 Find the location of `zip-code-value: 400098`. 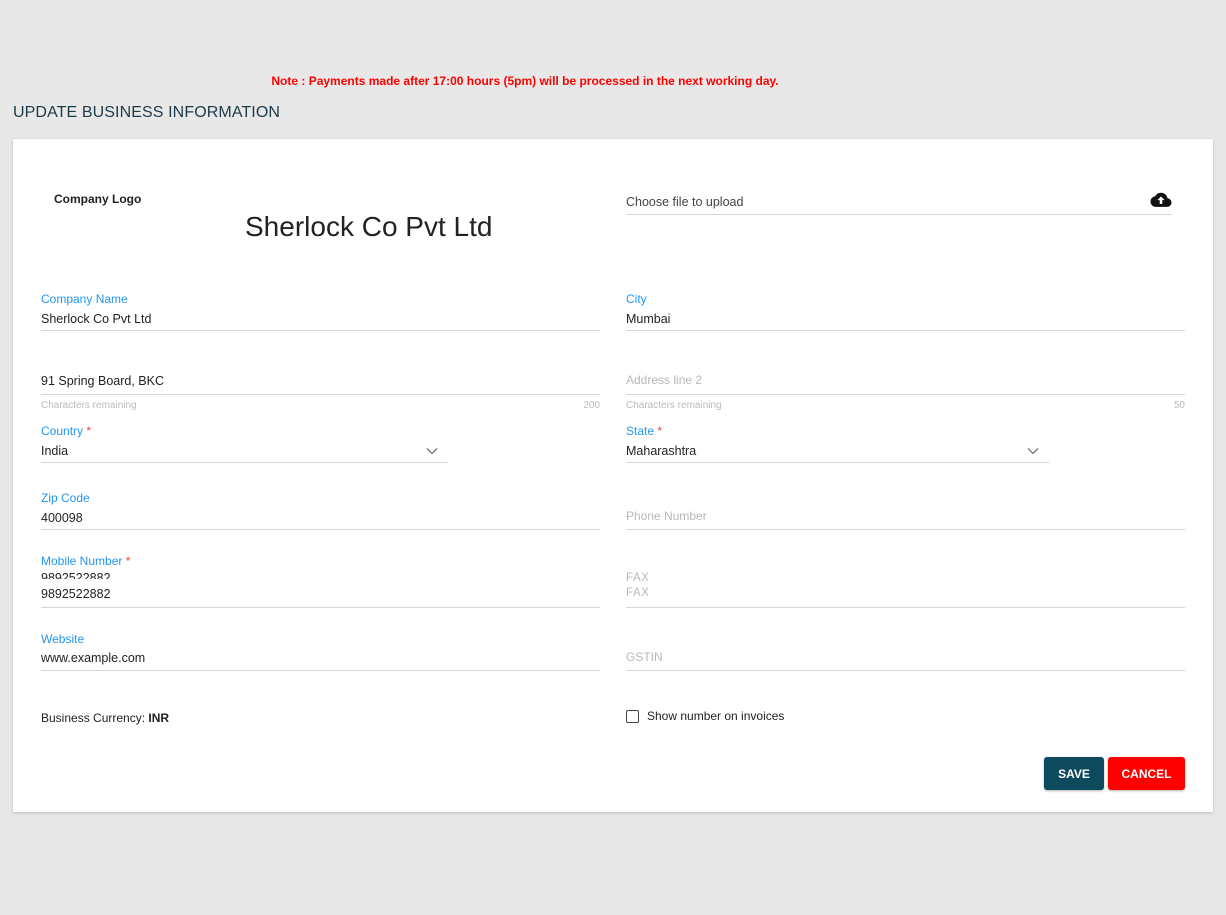

zip-code-value: 400098 is located at coordinates (62, 518).